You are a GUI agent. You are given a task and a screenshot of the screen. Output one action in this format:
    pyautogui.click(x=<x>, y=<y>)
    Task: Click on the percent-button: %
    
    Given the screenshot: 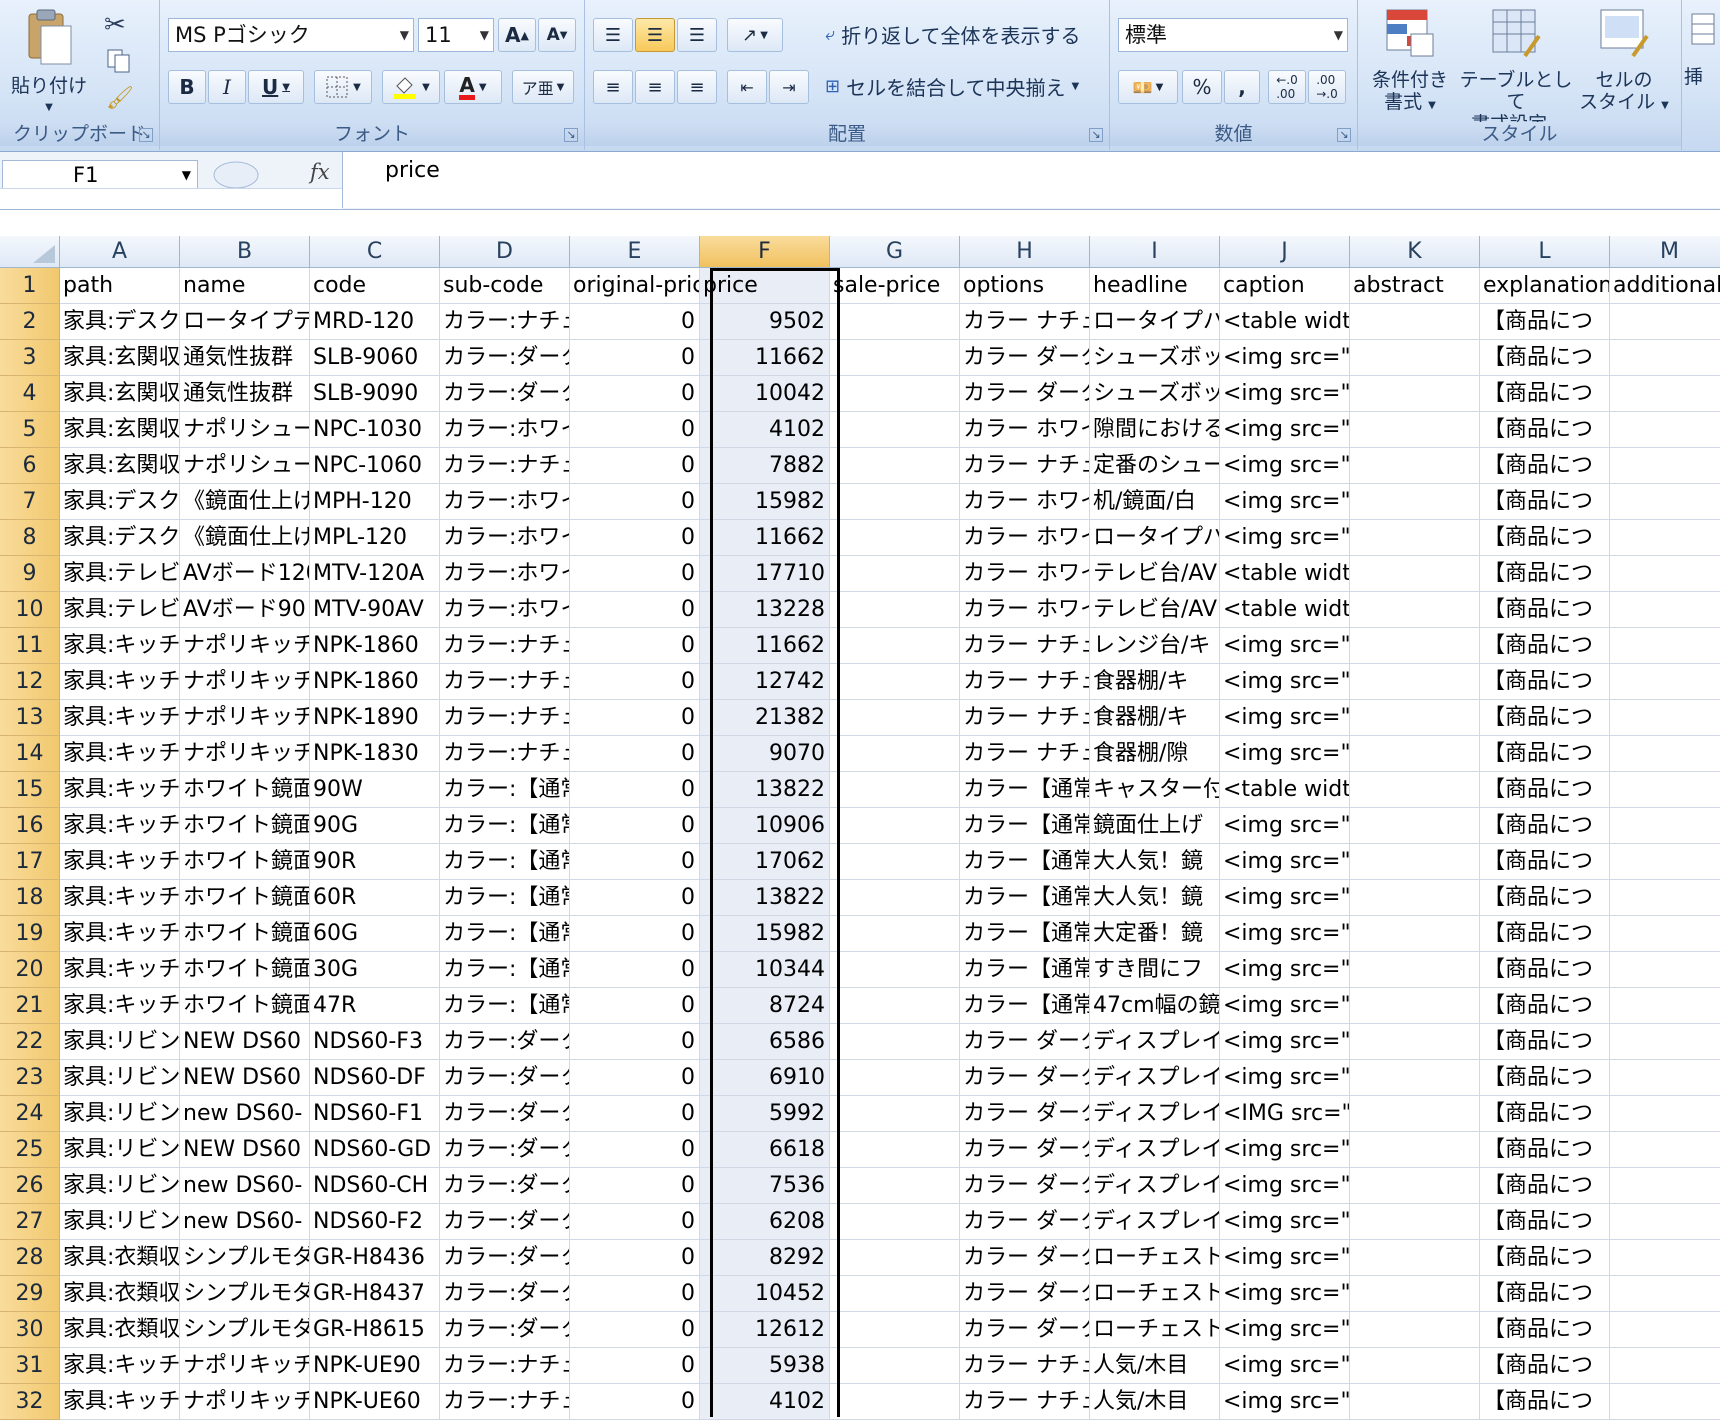 What is the action you would take?
    pyautogui.click(x=1202, y=87)
    